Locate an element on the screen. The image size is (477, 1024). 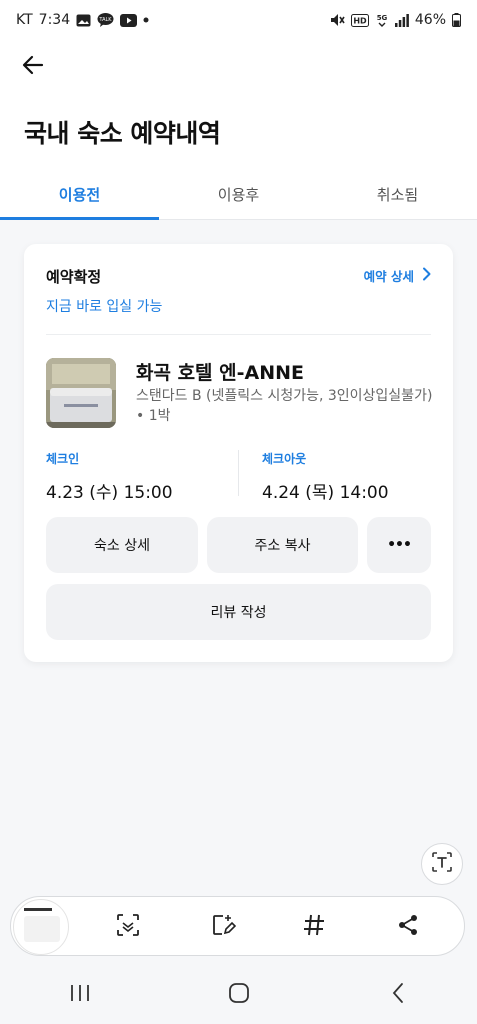
share-icon is located at coordinates (408, 927).